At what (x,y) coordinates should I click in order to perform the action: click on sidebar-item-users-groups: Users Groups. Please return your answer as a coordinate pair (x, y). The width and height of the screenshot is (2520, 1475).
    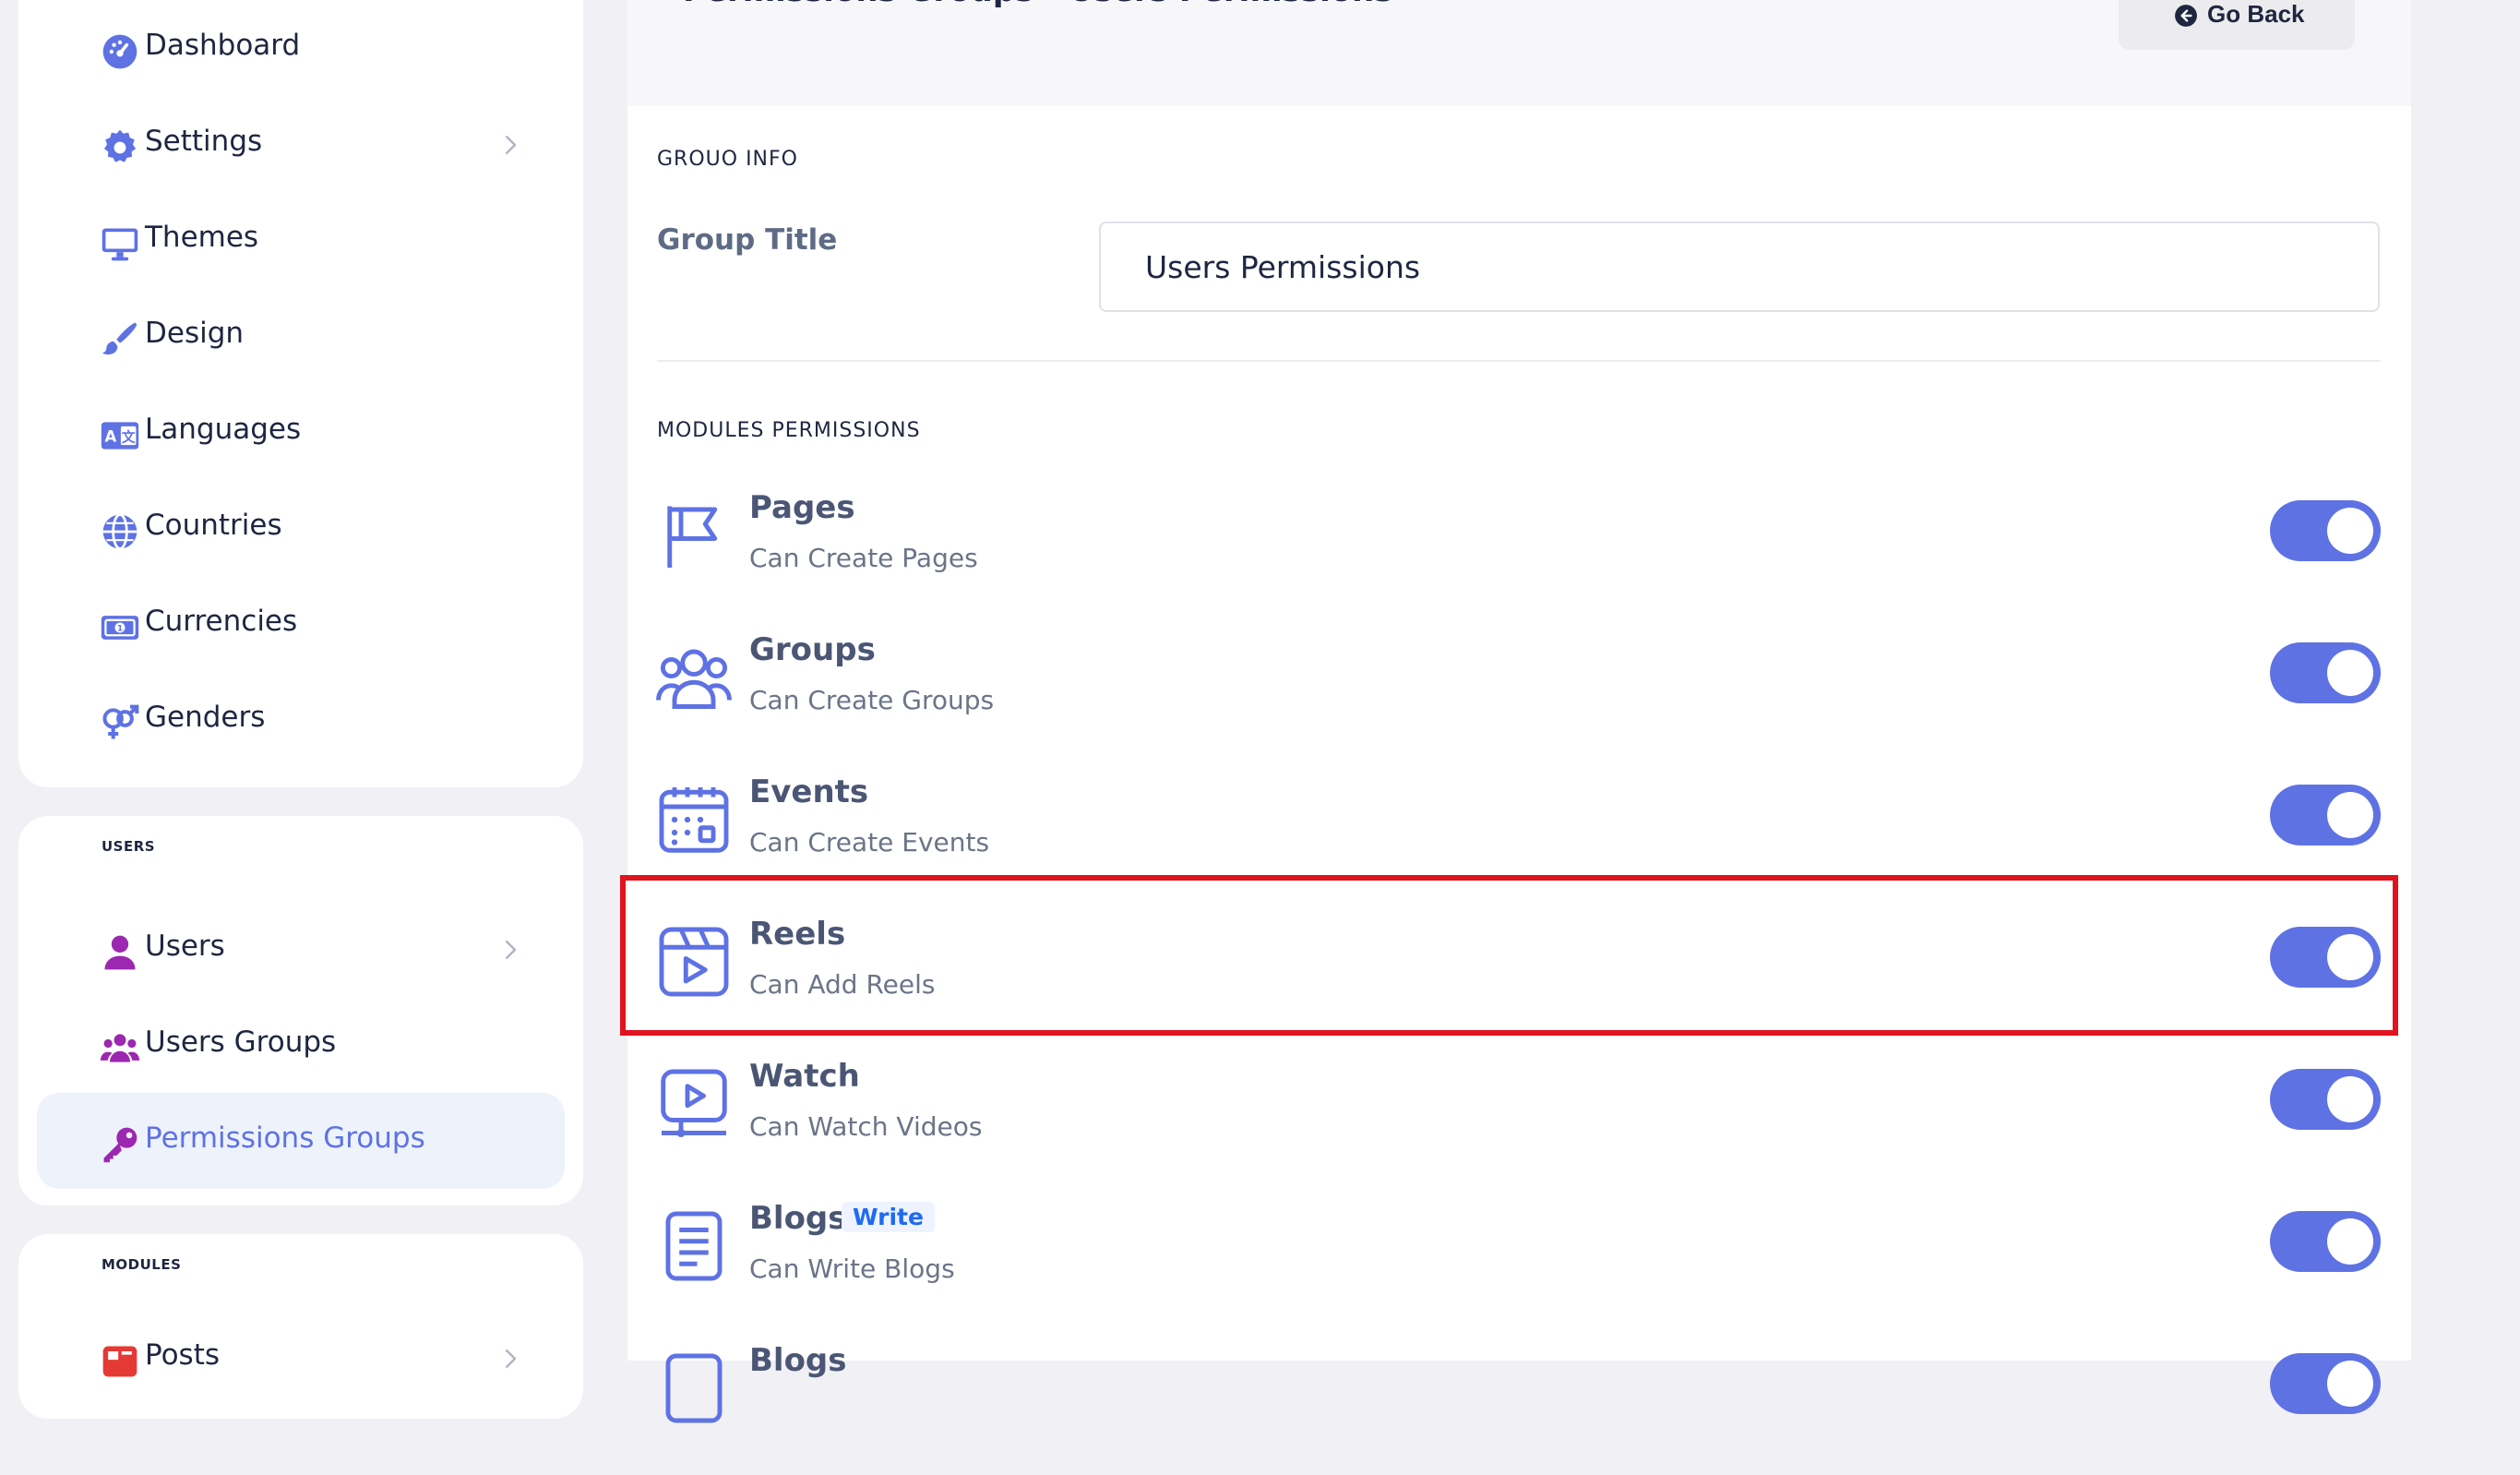
    Looking at the image, I should click on (300, 1045).